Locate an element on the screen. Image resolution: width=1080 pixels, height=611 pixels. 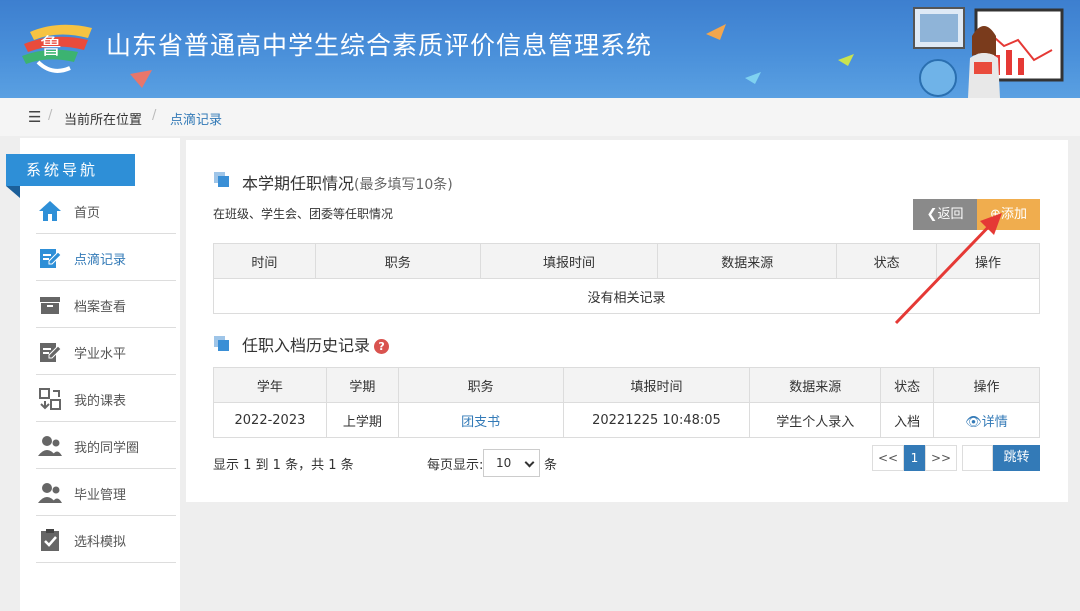
header-illustration-icon is located at coordinates (988, 52).